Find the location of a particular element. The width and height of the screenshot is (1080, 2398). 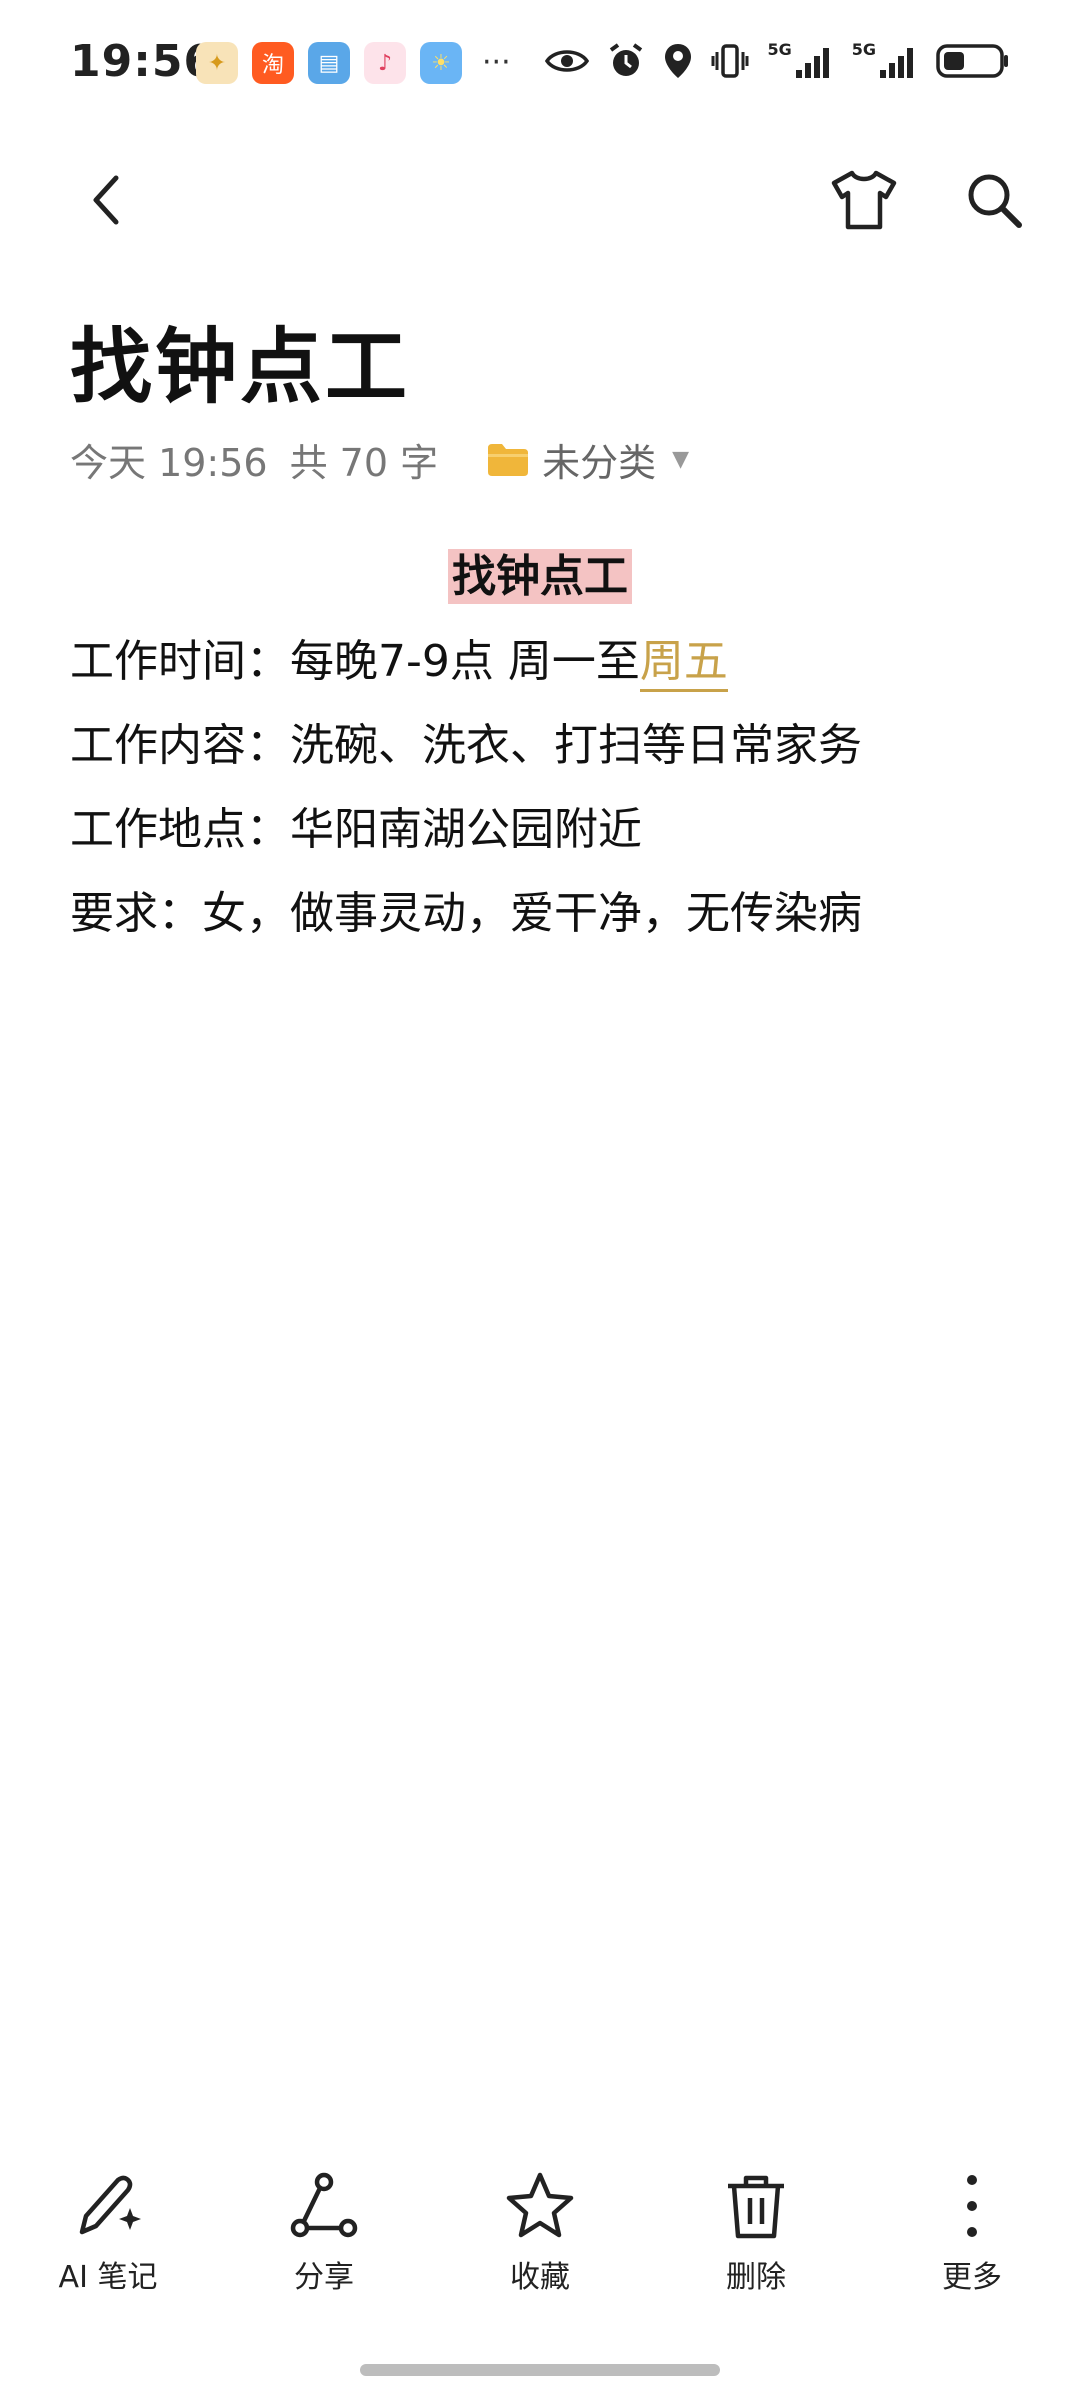

folder-icon is located at coordinates (508, 459).